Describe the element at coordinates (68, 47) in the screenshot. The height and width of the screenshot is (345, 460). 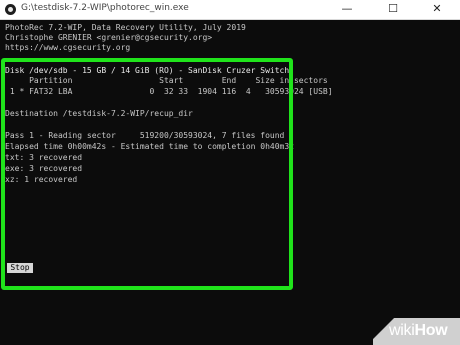
I see `header-line-url: https://www.cgsecurity.org` at that location.